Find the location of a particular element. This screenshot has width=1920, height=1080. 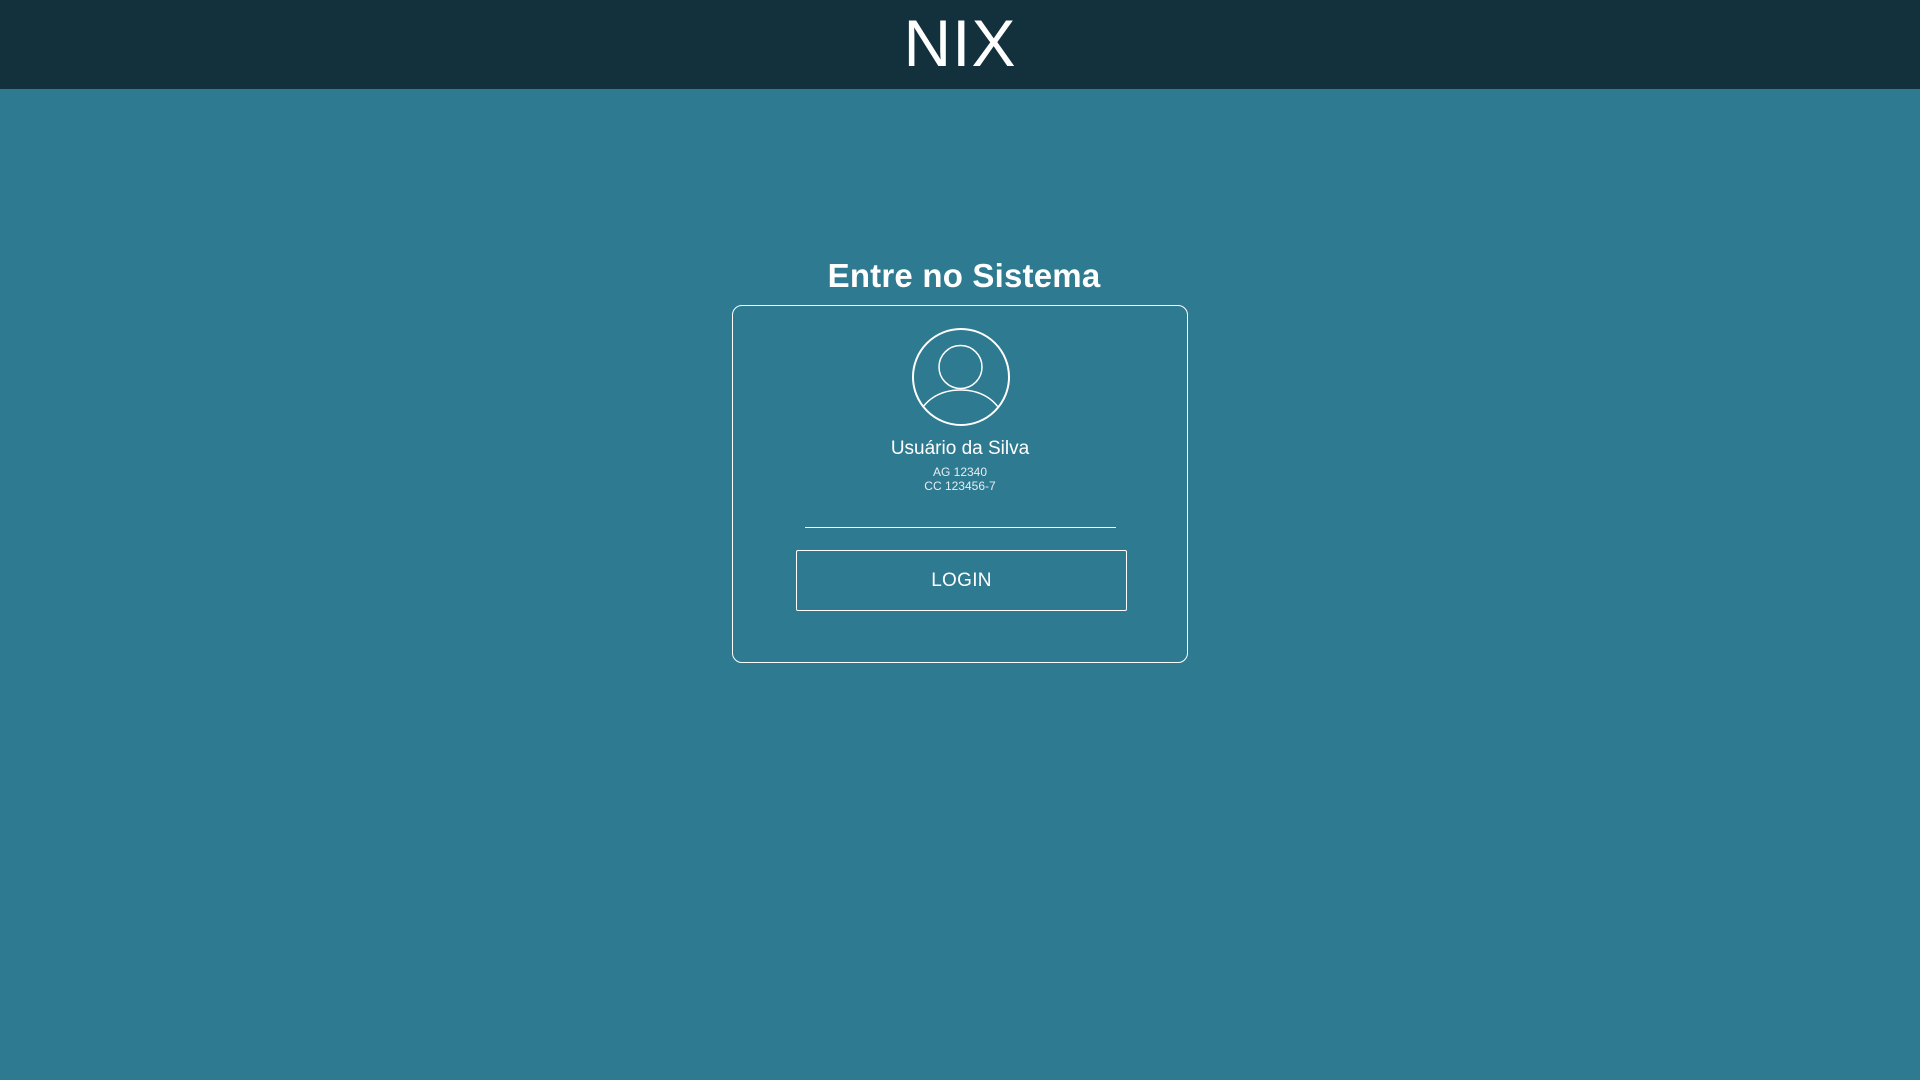

agency-number: AG 12340 is located at coordinates (960, 472).